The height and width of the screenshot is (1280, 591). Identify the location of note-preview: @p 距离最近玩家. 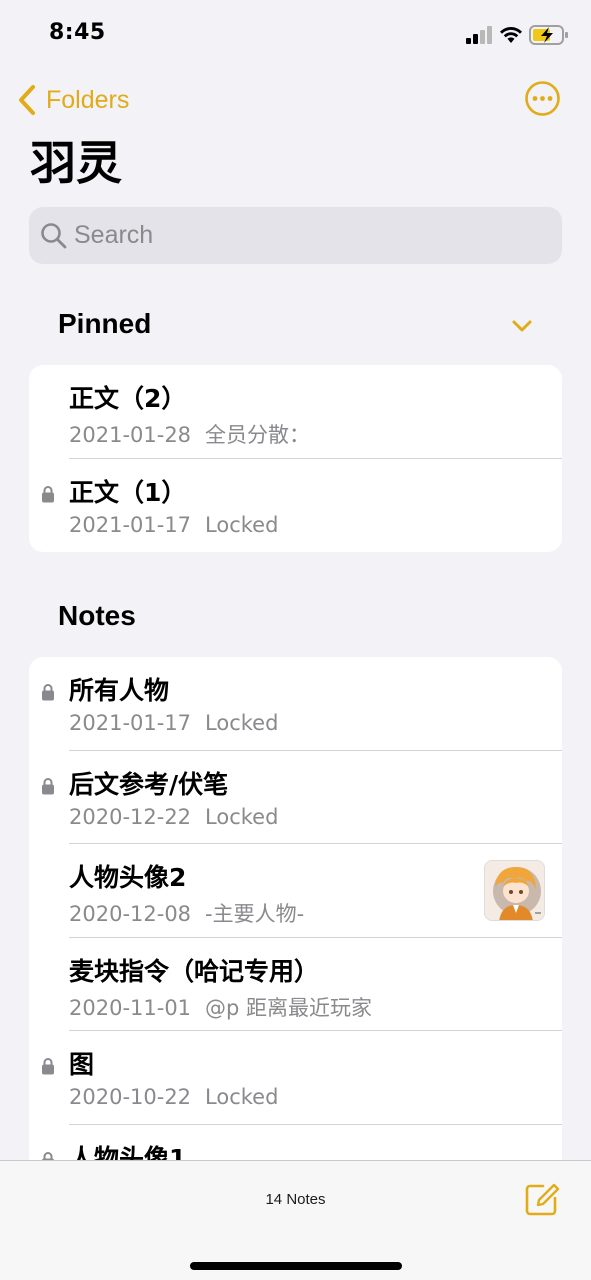
(289, 1007).